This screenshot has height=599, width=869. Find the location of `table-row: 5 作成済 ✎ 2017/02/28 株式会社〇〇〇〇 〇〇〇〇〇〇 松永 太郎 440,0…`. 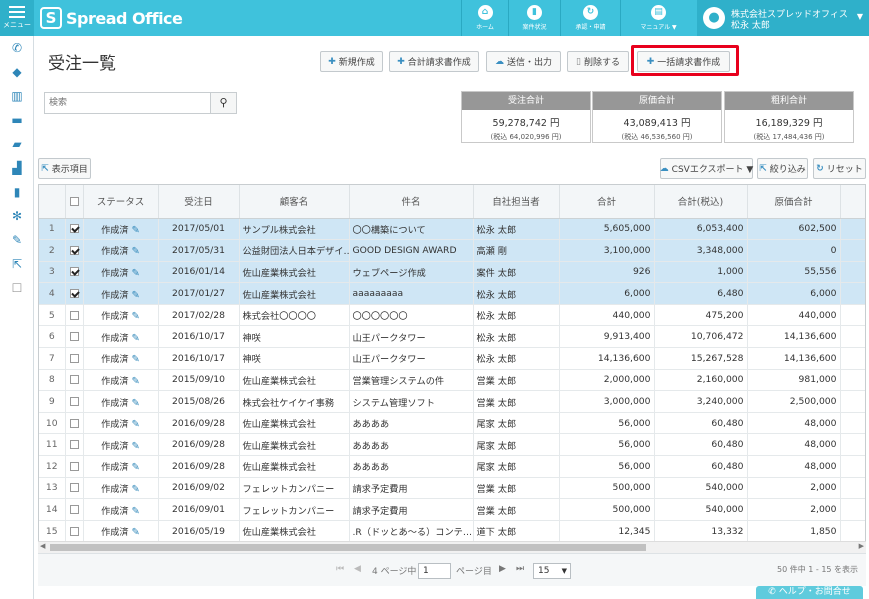

table-row: 5 作成済 ✎ 2017/02/28 株式会社〇〇〇〇 〇〇〇〇〇〇 松永 太郎 440,0… is located at coordinates (452, 315).